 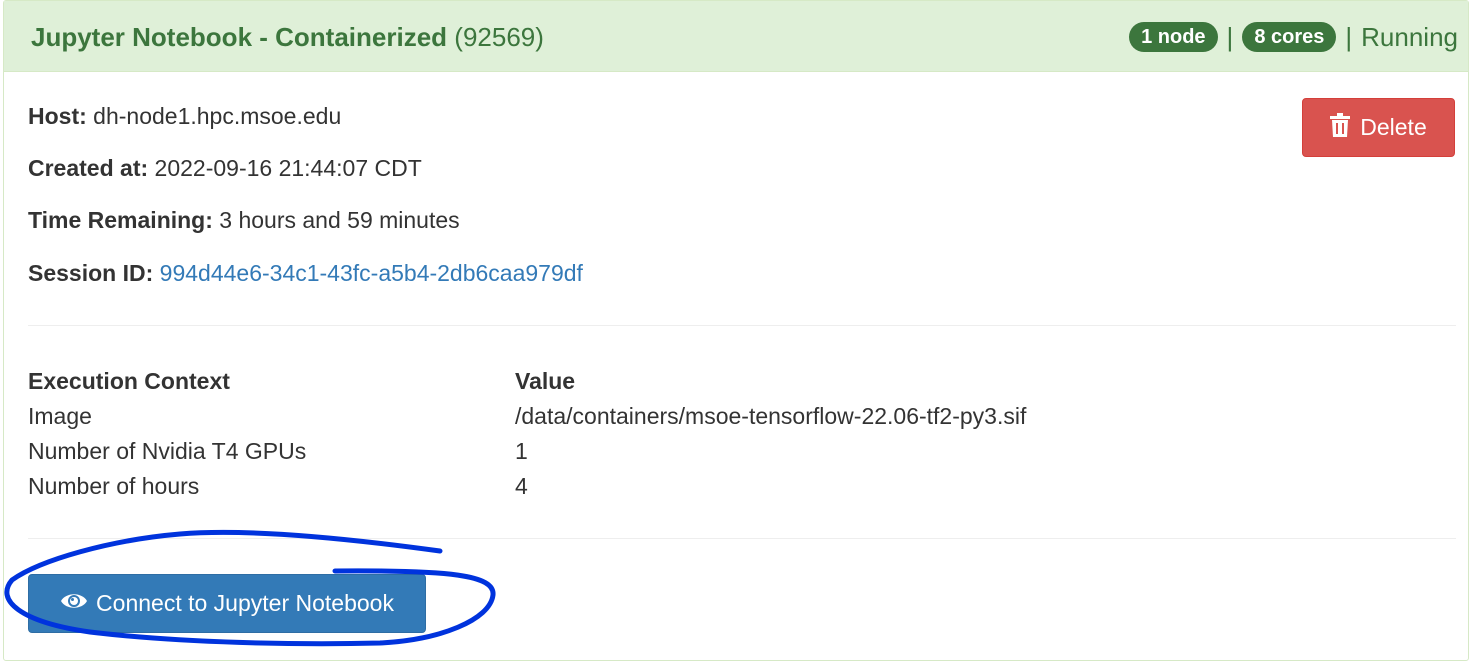 I want to click on created-line: Created at: 2022-09-16 21:44:07 CDT, so click(x=225, y=168).